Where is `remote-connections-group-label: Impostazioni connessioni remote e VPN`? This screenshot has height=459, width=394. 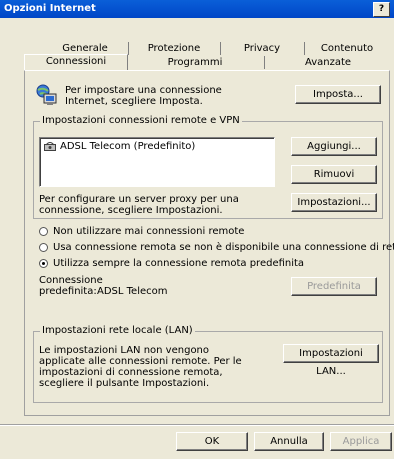
remote-connections-group-label: Impostazioni connessioni remote e VPN is located at coordinates (141, 121).